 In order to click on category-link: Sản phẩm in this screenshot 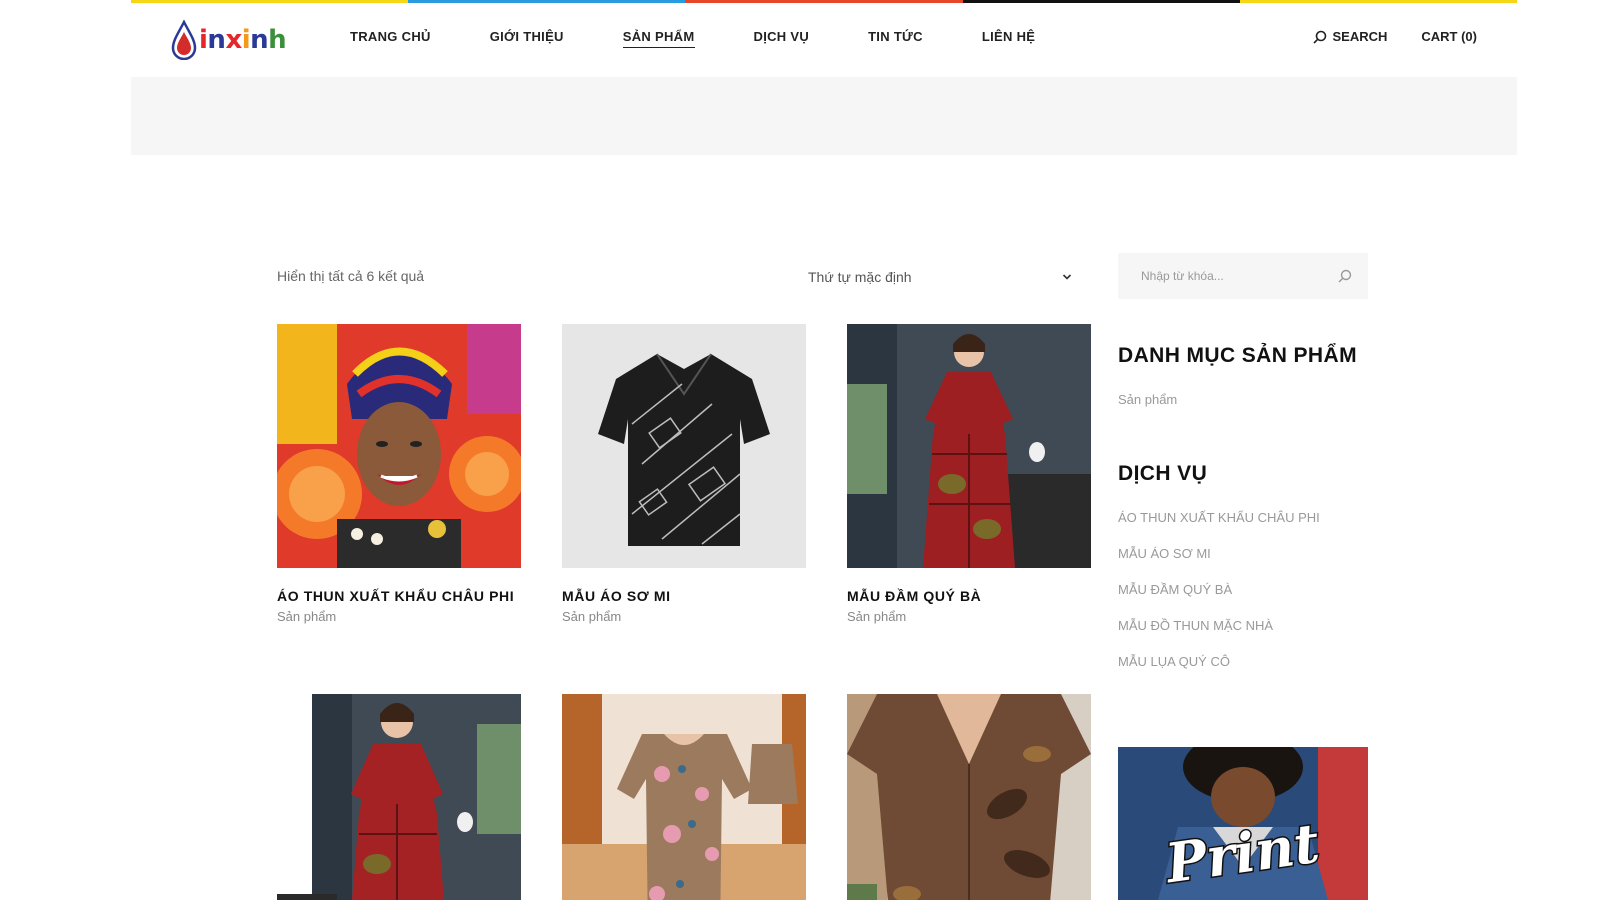, I will do `click(1243, 399)`.